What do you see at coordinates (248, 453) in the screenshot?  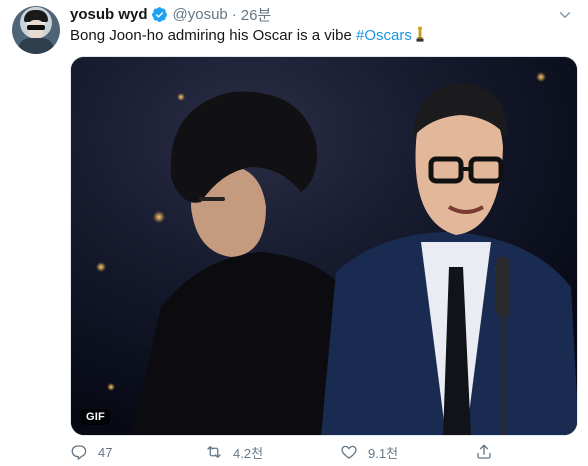 I see `retweet-count: 4.2천` at bounding box center [248, 453].